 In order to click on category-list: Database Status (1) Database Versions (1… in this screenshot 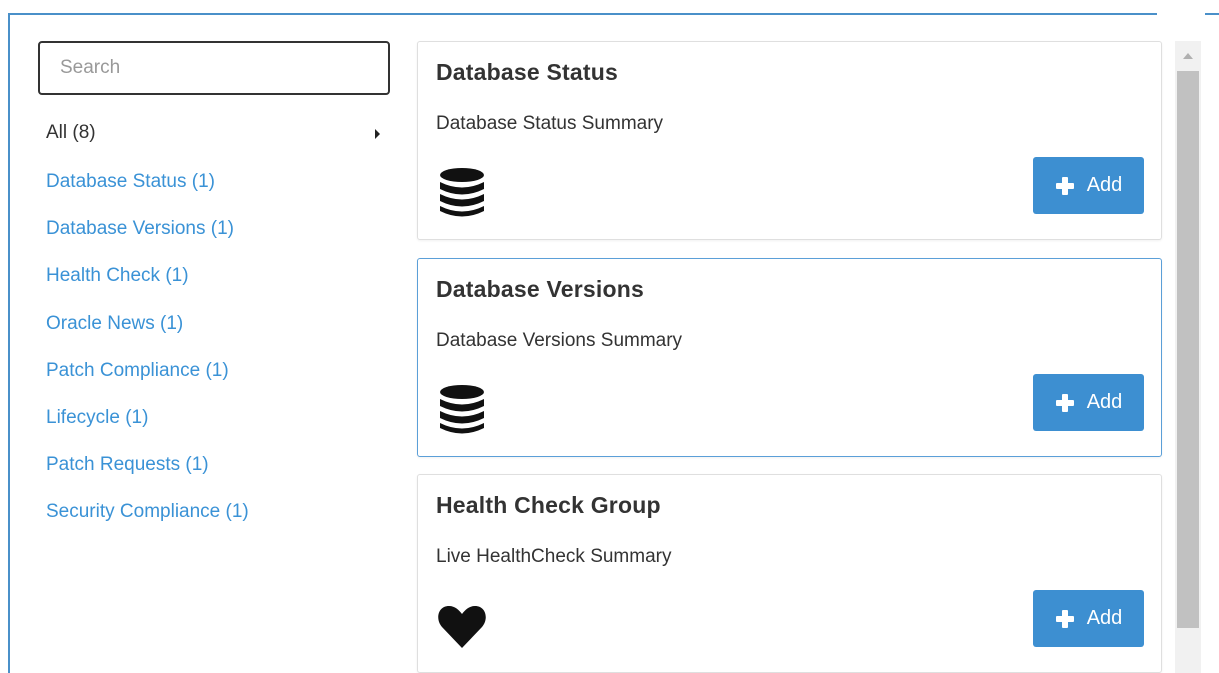, I will do `click(147, 358)`.